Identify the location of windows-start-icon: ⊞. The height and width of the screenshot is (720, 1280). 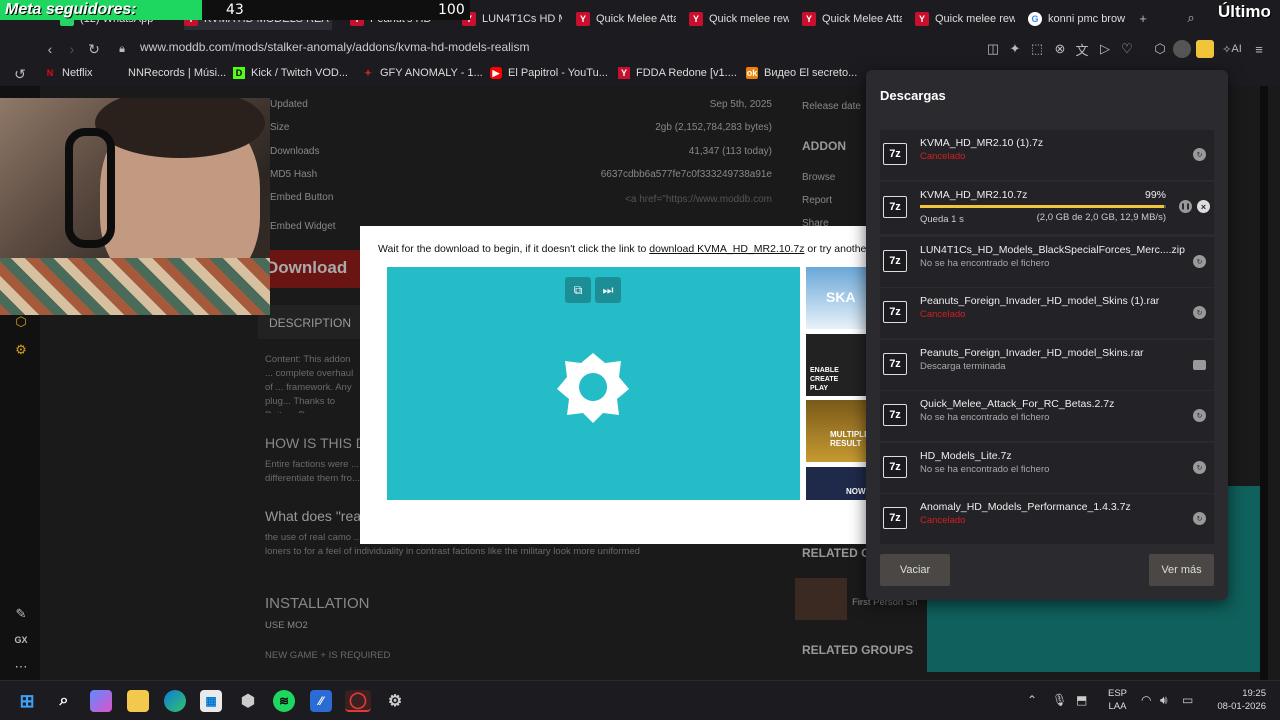
(27, 701).